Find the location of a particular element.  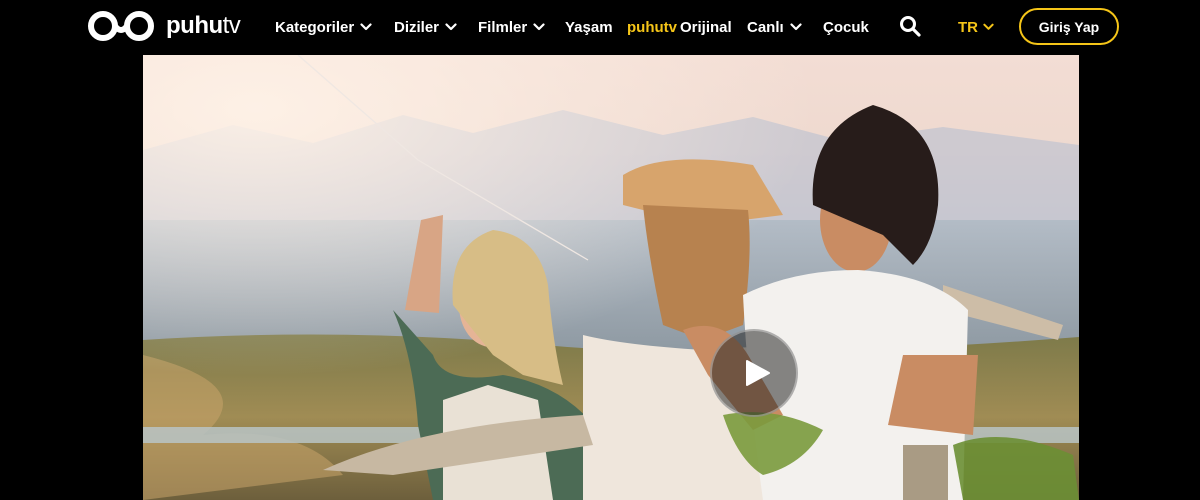

play-icon is located at coordinates (758, 373).